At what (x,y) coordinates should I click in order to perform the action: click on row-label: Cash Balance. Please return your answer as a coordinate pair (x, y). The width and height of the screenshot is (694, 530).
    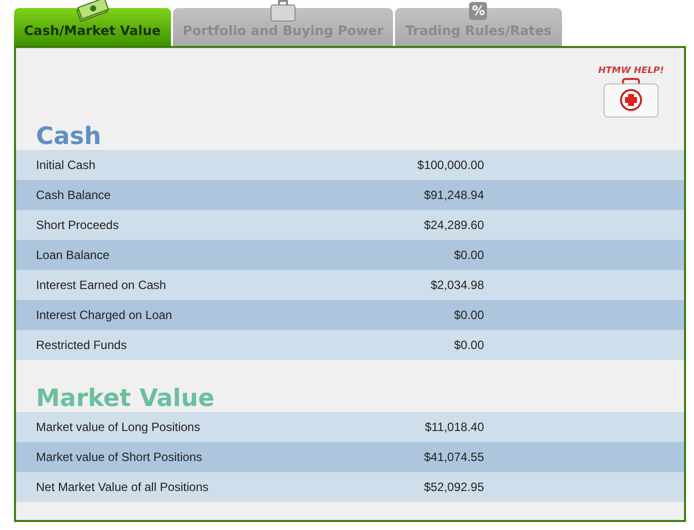
    Looking at the image, I should click on (73, 195).